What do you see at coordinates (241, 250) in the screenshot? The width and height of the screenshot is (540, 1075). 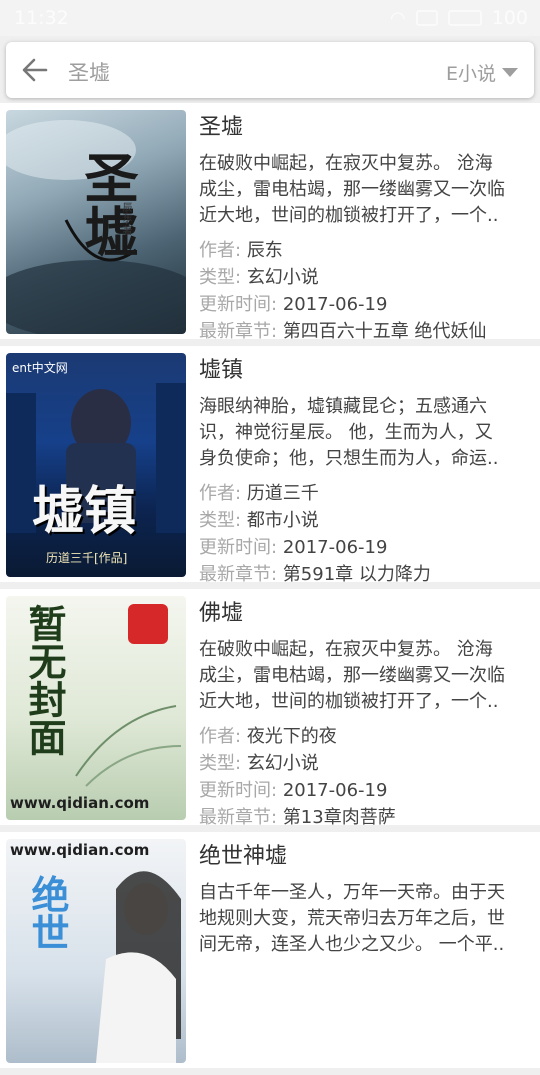 I see `author-row: 作者: 辰东` at bounding box center [241, 250].